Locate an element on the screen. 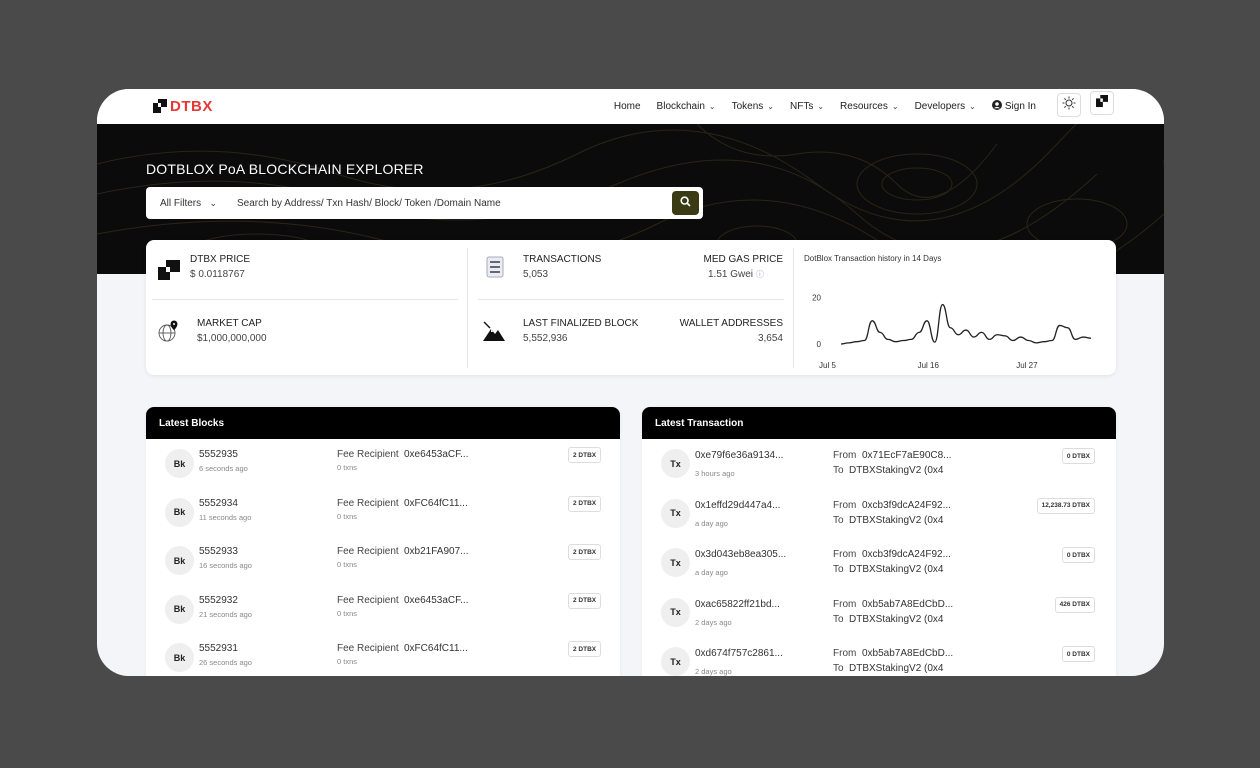 The image size is (1260, 768). info-icon: ⓘ is located at coordinates (760, 274).